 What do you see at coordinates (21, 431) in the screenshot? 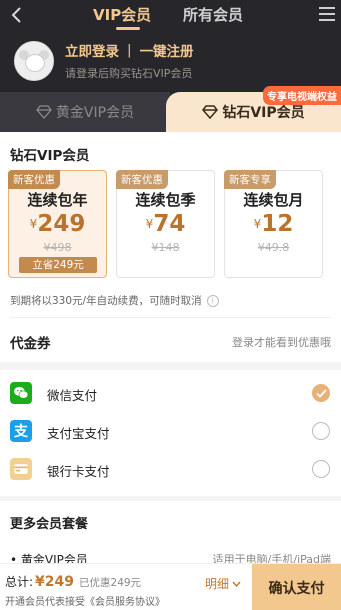
I see `alipay-icon: 支` at bounding box center [21, 431].